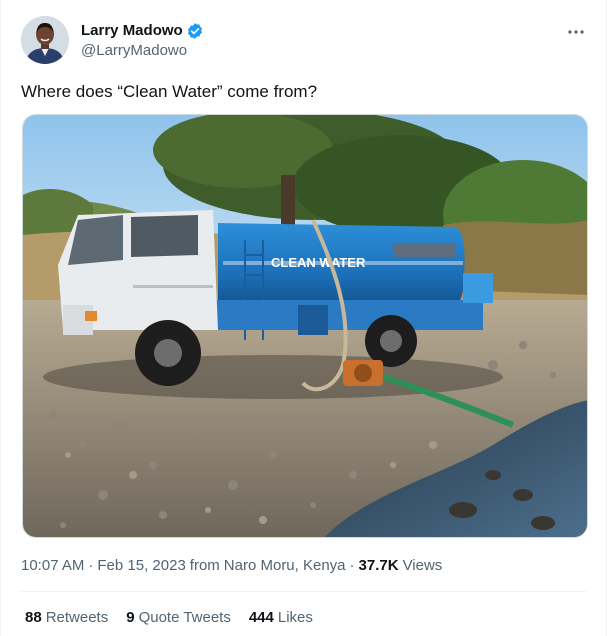  I want to click on author-handle: @LarryMadowo, so click(142, 51).